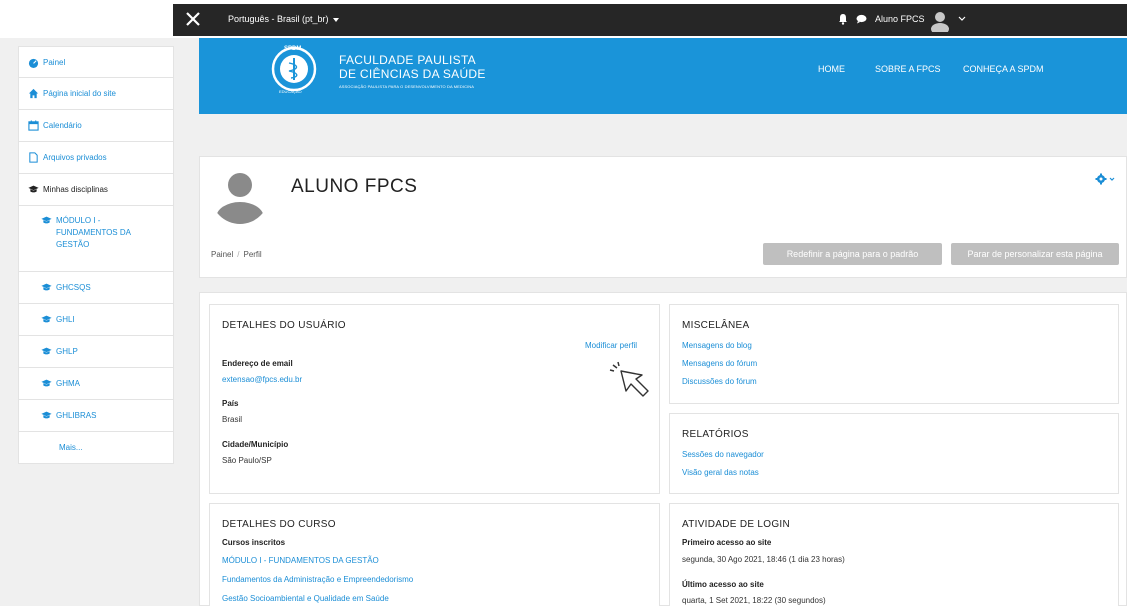  I want to click on language-selector: Português - Brasil (pt_br), so click(283, 19).